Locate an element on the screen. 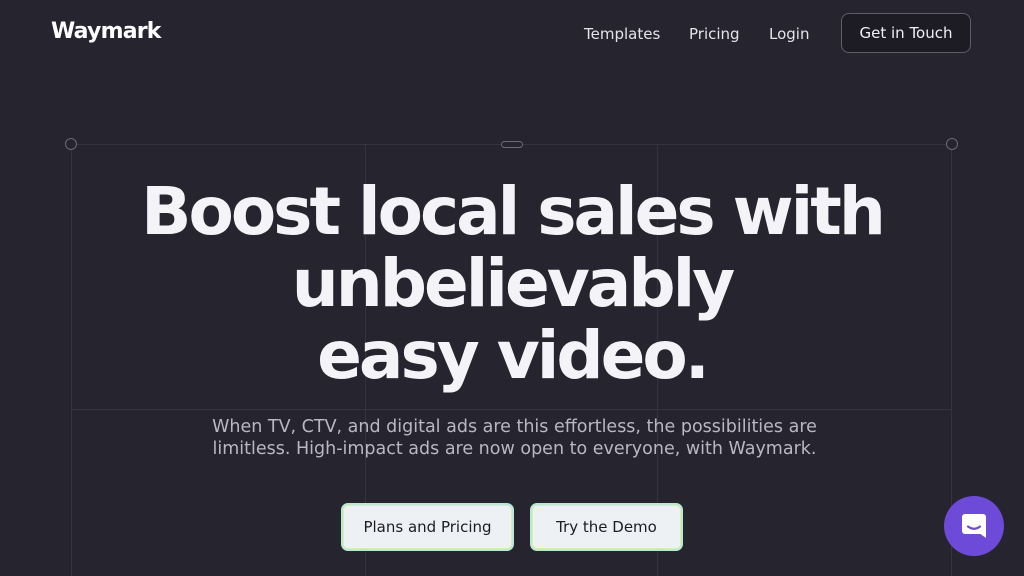 The width and height of the screenshot is (1024, 576). chat-launcher-button is located at coordinates (974, 526).